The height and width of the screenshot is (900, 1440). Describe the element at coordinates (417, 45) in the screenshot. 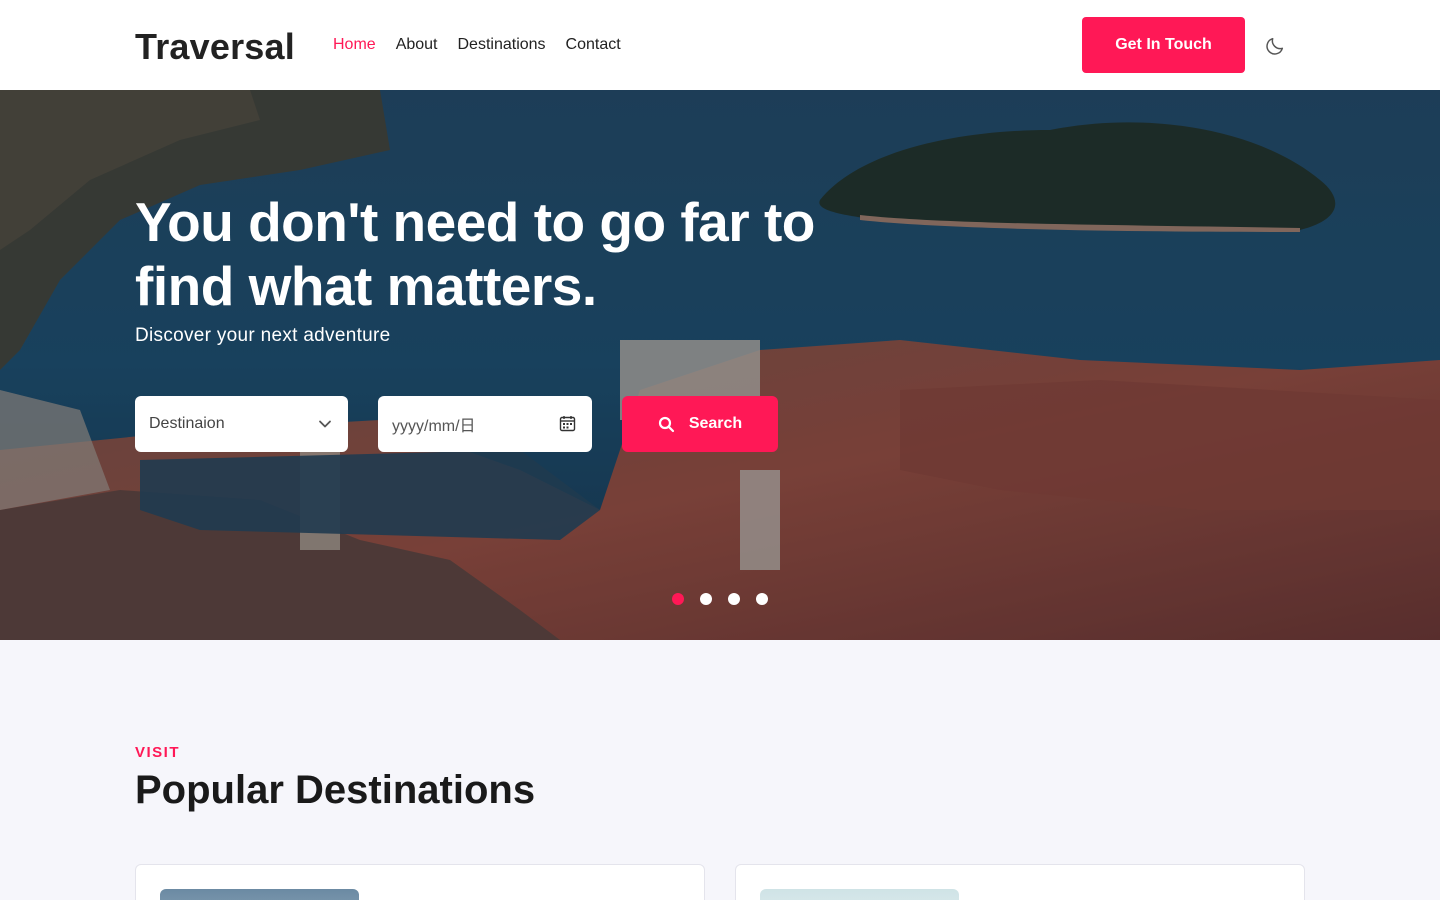

I see `nav-about: About` at that location.